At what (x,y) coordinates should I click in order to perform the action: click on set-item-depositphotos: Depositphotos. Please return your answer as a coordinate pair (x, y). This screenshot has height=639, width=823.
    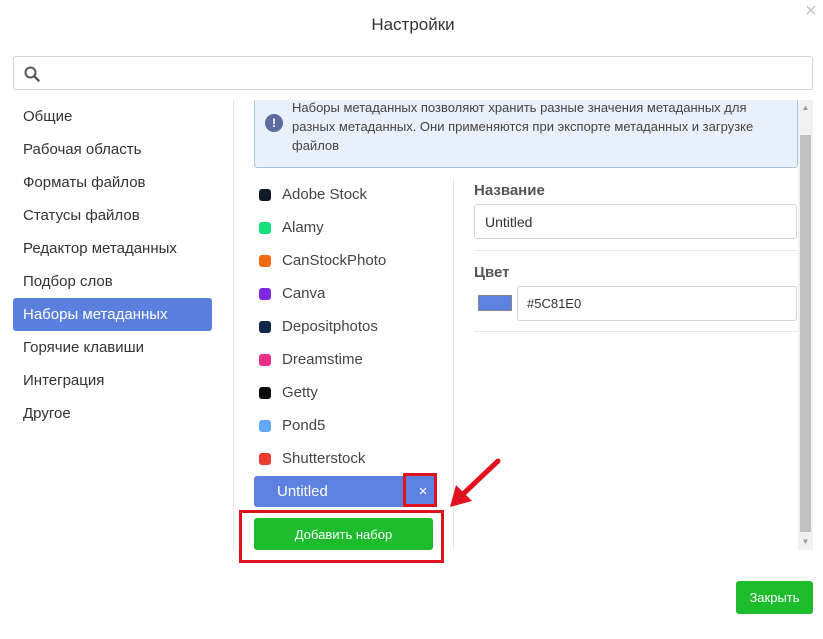
    Looking at the image, I should click on (345, 326).